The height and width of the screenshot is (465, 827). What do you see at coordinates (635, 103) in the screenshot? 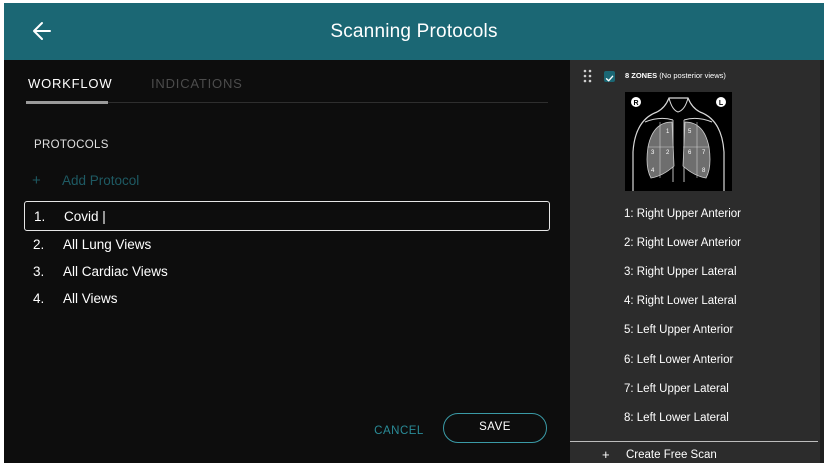
I see `svg-text: R` at bounding box center [635, 103].